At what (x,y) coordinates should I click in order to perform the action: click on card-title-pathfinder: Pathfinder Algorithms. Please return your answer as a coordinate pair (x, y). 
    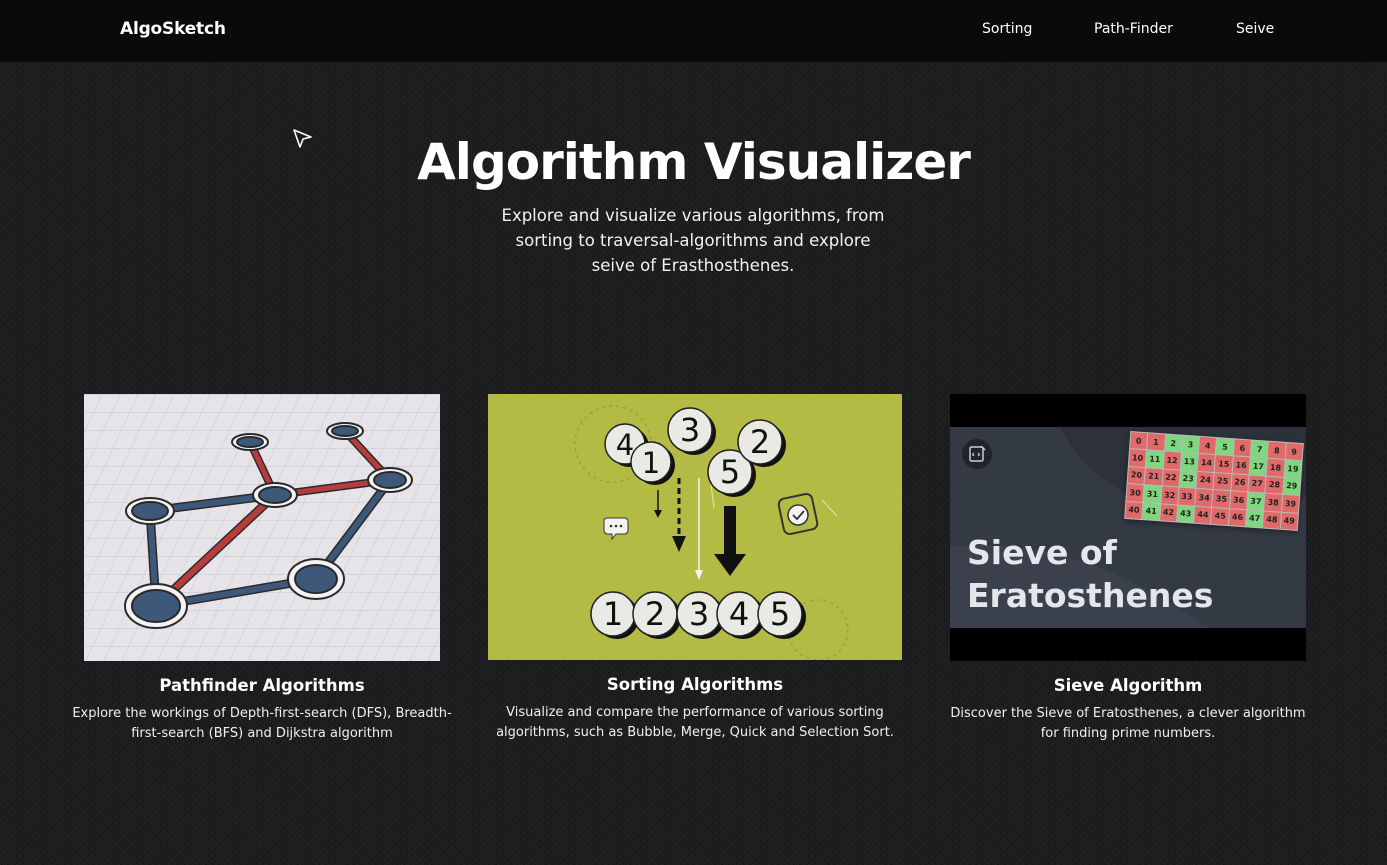
    Looking at the image, I should click on (262, 685).